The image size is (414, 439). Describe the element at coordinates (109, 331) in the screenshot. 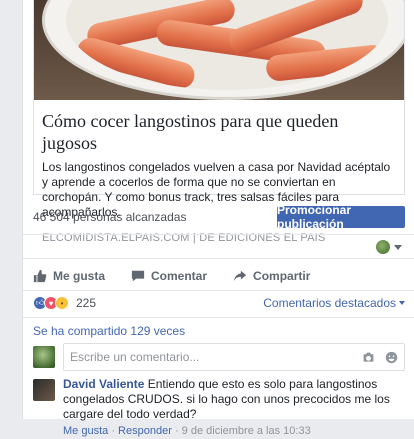

I see `share-count-link: Se ha compartido 129 veces` at that location.